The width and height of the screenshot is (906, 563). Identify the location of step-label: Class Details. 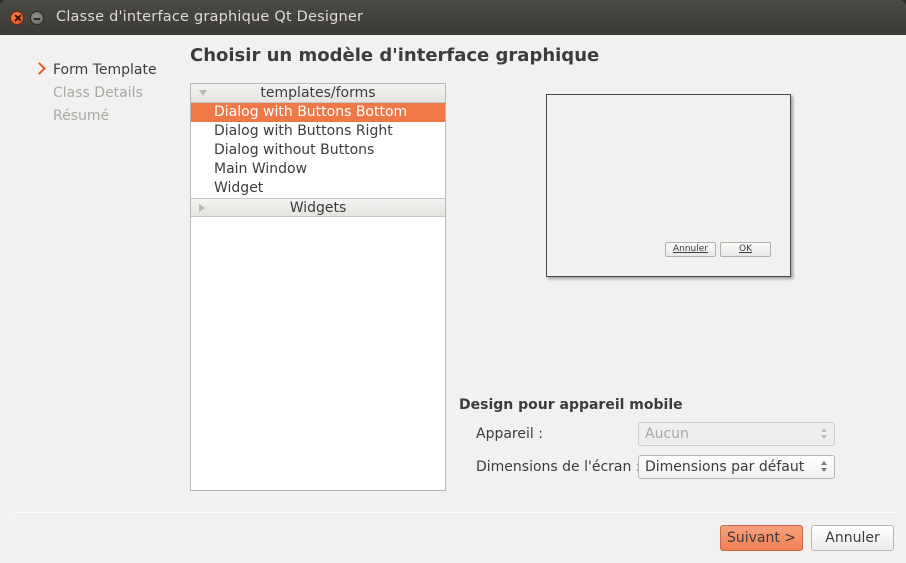
(98, 93).